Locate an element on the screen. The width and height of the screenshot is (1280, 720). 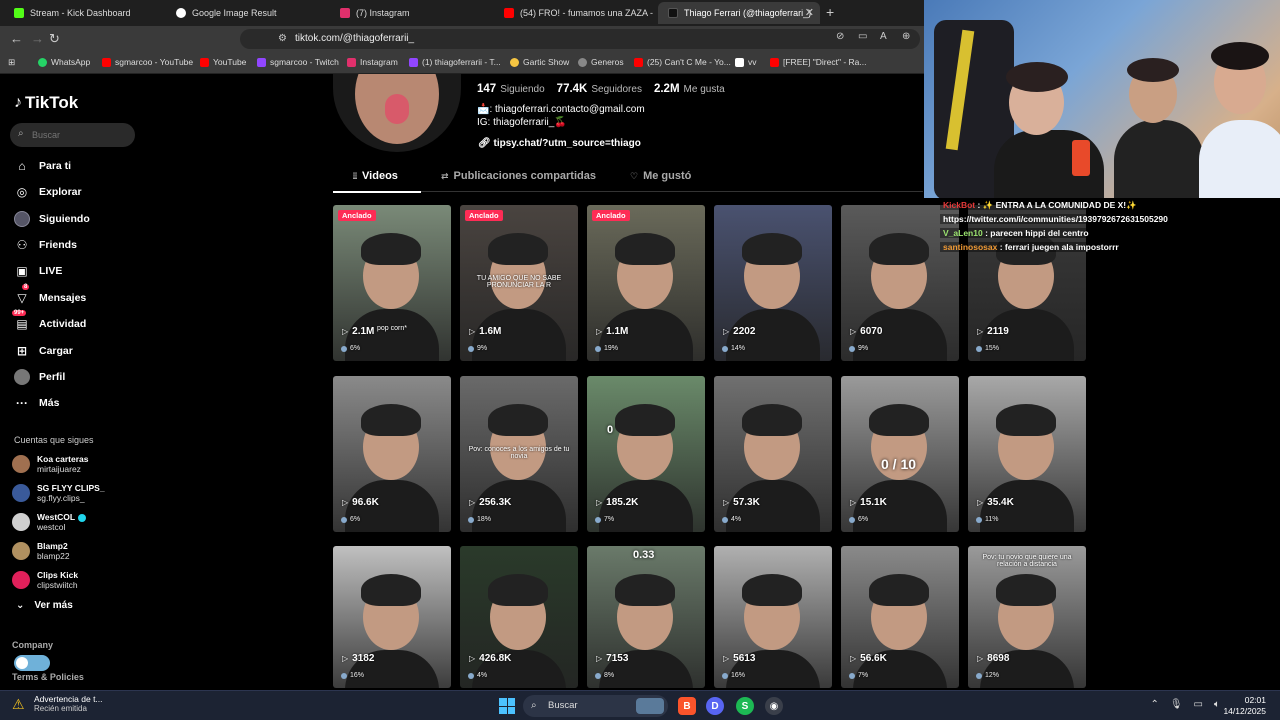
taskbar-search: ⌕ Buscar is located at coordinates (595, 706).